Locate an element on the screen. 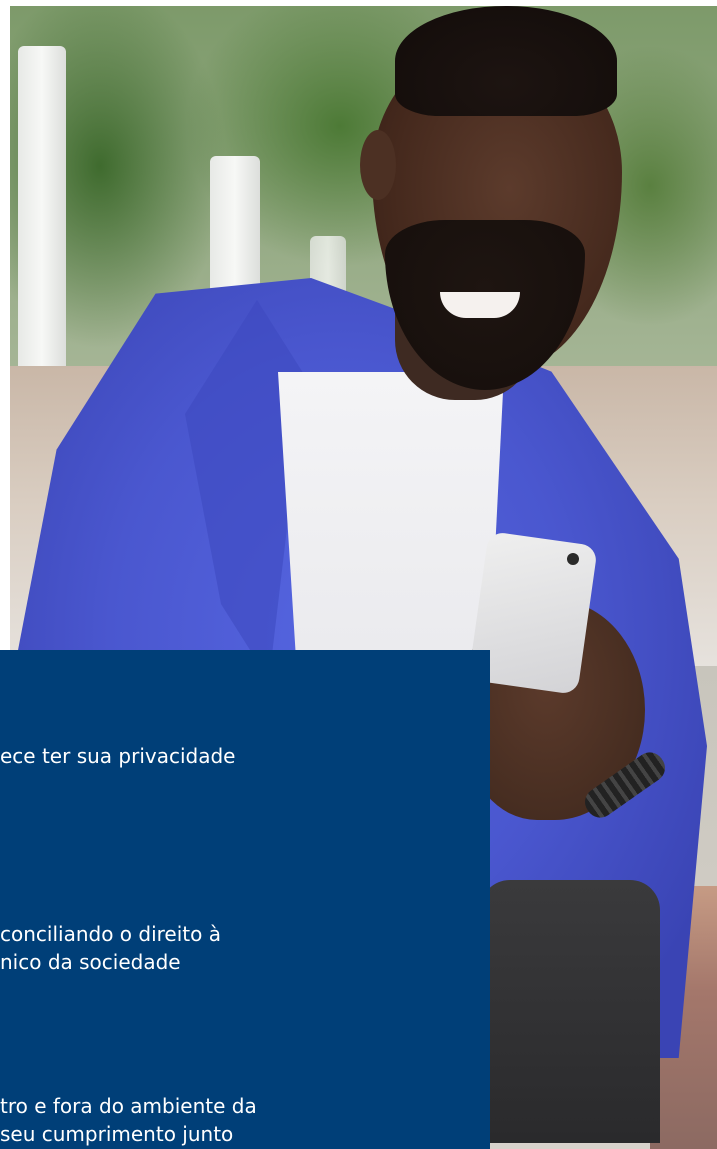  phone-camera-icon is located at coordinates (573, 559).